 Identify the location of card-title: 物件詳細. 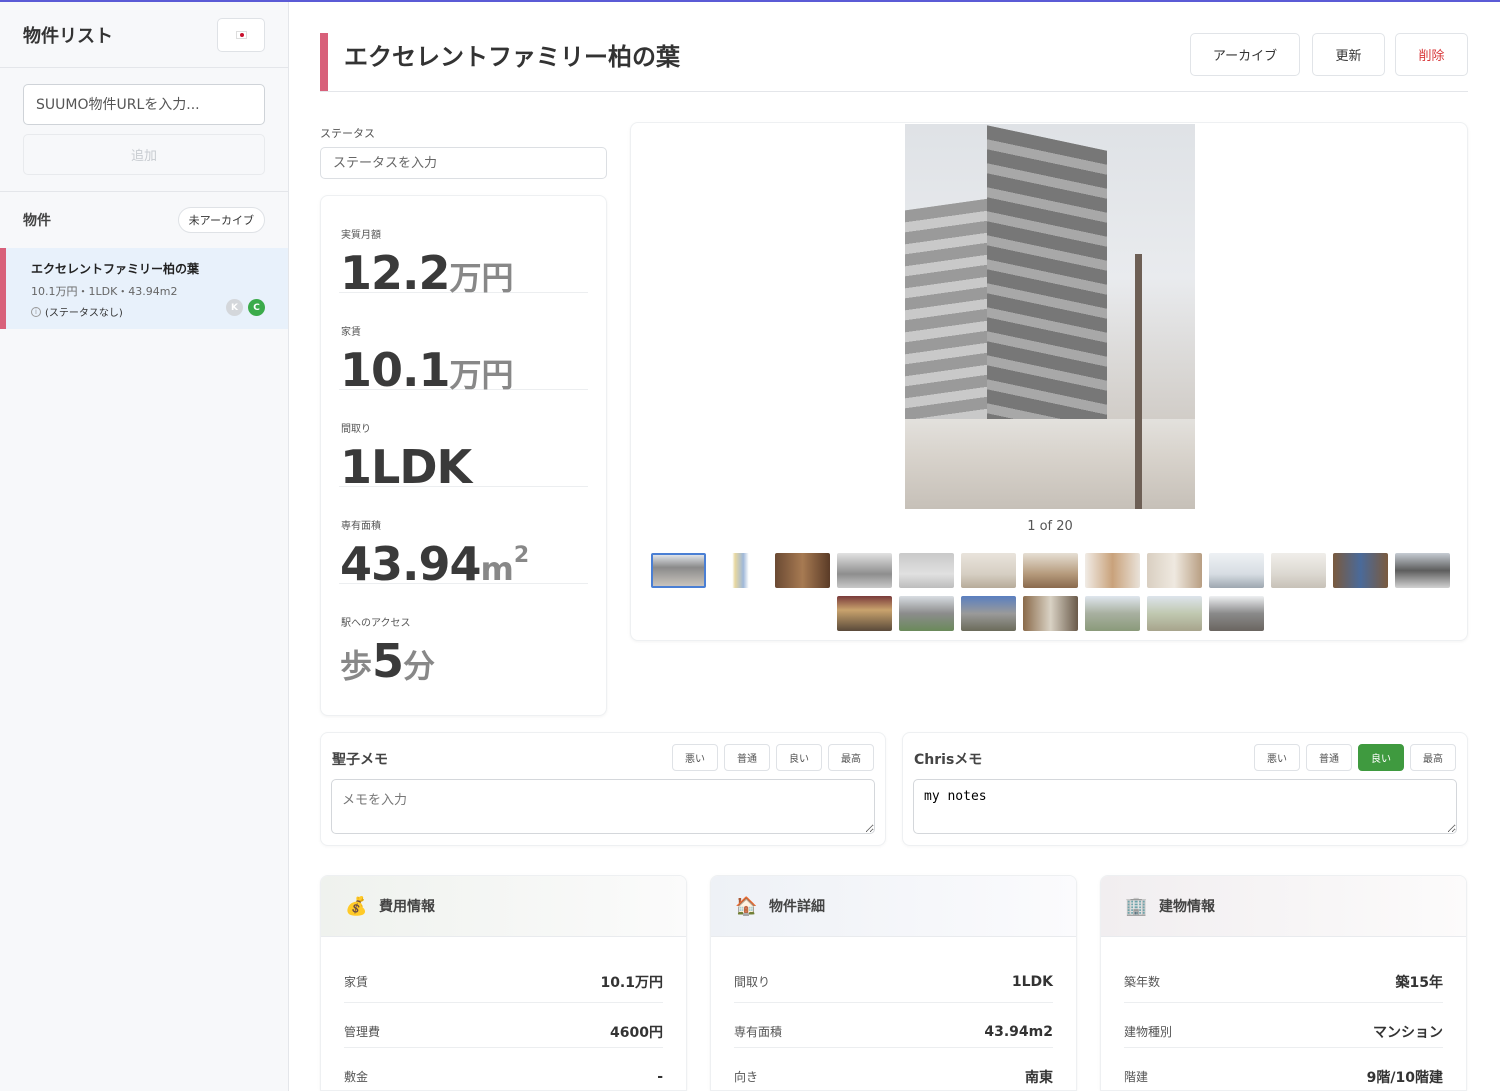
(797, 907).